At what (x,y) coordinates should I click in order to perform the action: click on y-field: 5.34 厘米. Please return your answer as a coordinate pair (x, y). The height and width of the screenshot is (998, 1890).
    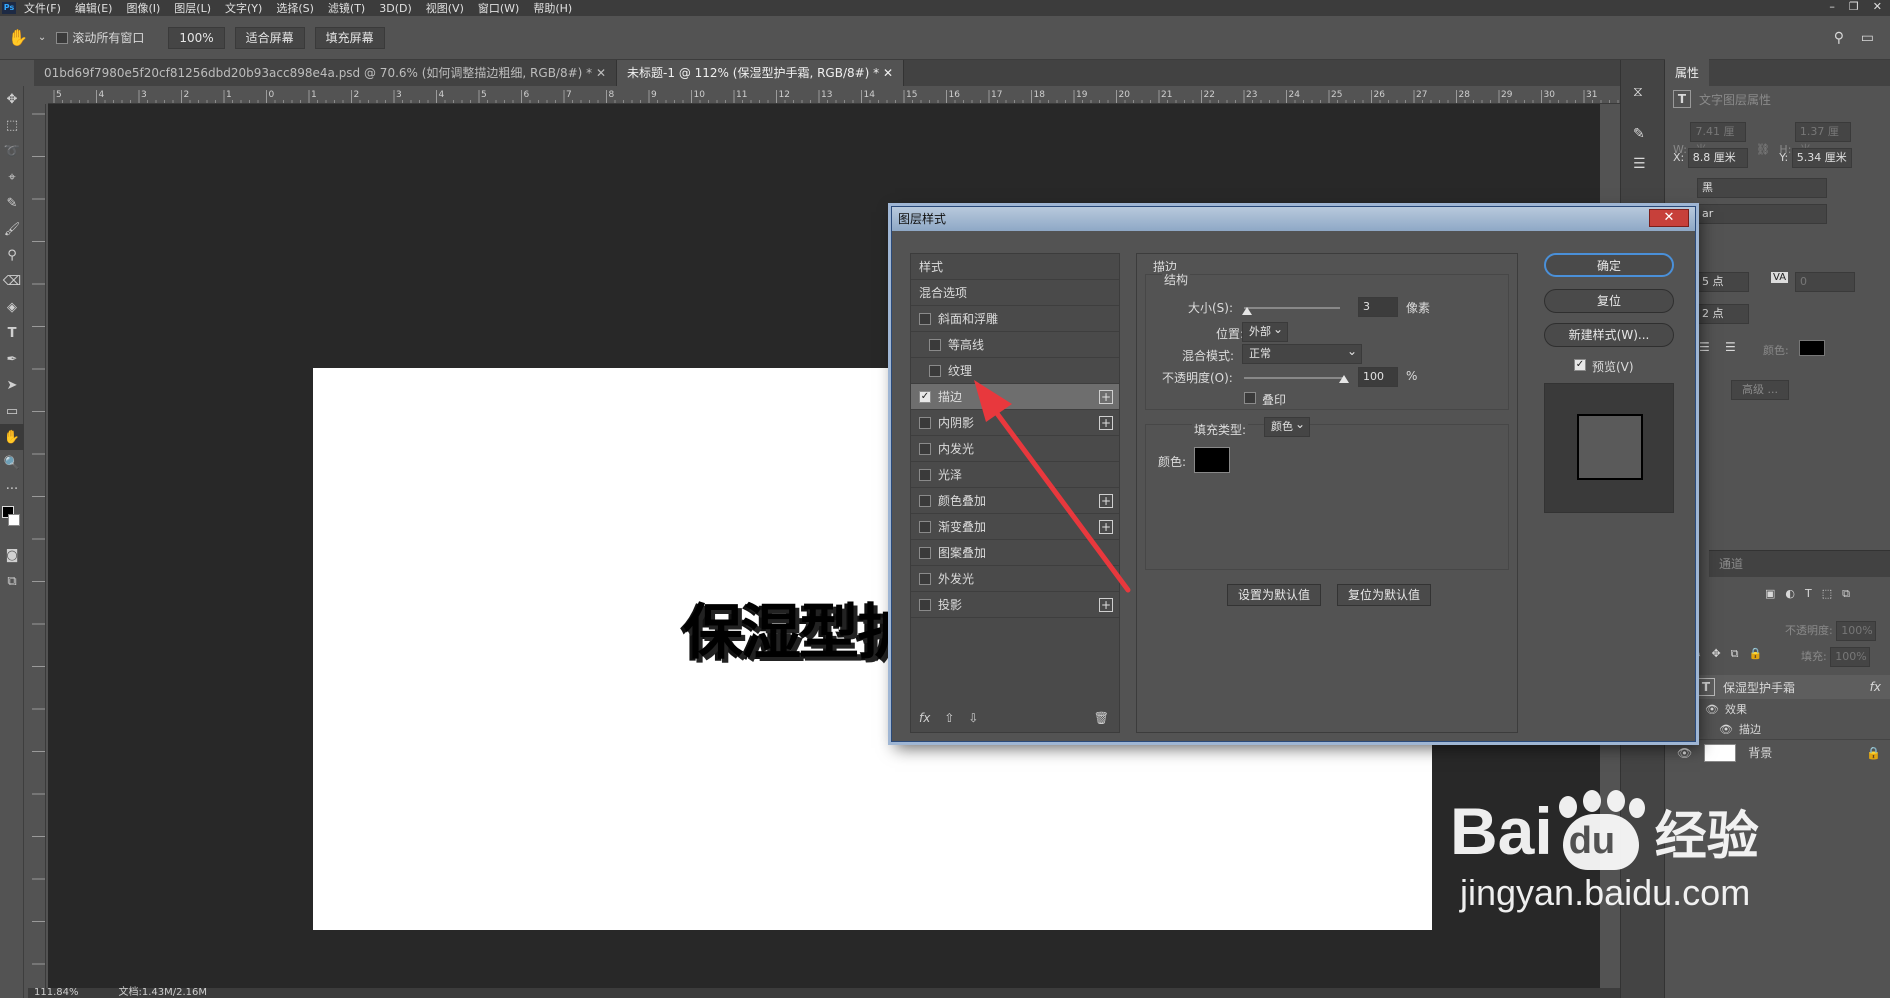
    Looking at the image, I should click on (1821, 158).